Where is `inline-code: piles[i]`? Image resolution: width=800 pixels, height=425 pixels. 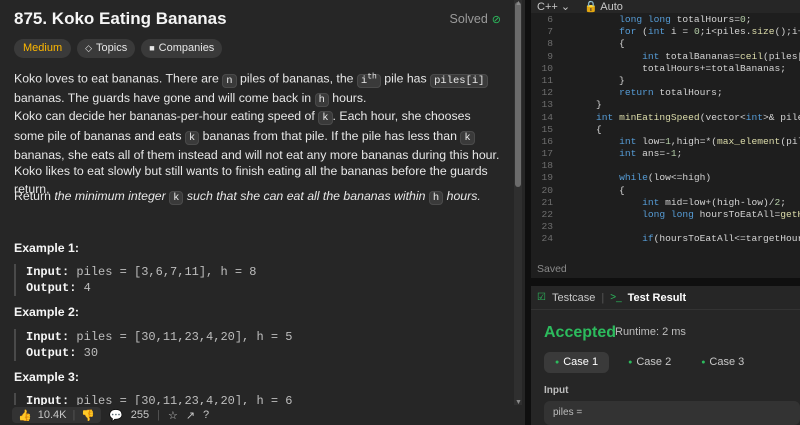 inline-code: piles[i] is located at coordinates (459, 80).